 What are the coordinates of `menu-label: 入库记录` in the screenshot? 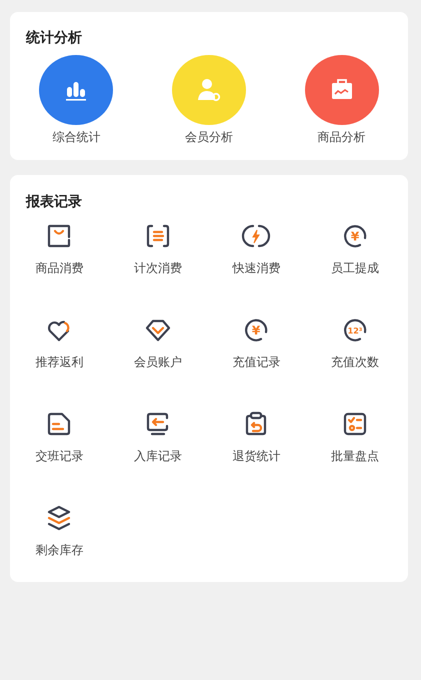 It's located at (158, 456).